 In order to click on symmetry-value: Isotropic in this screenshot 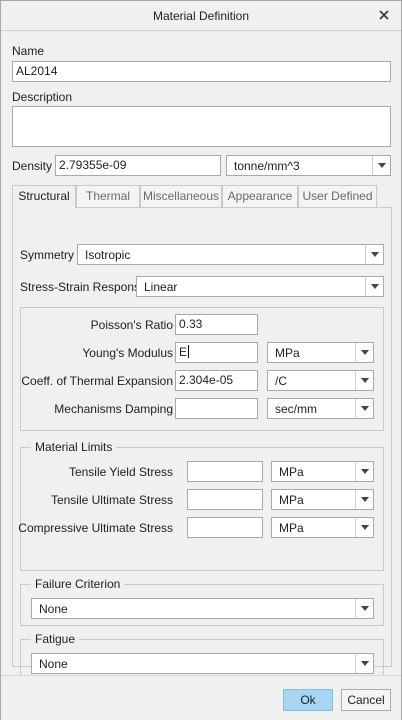, I will do `click(108, 255)`.